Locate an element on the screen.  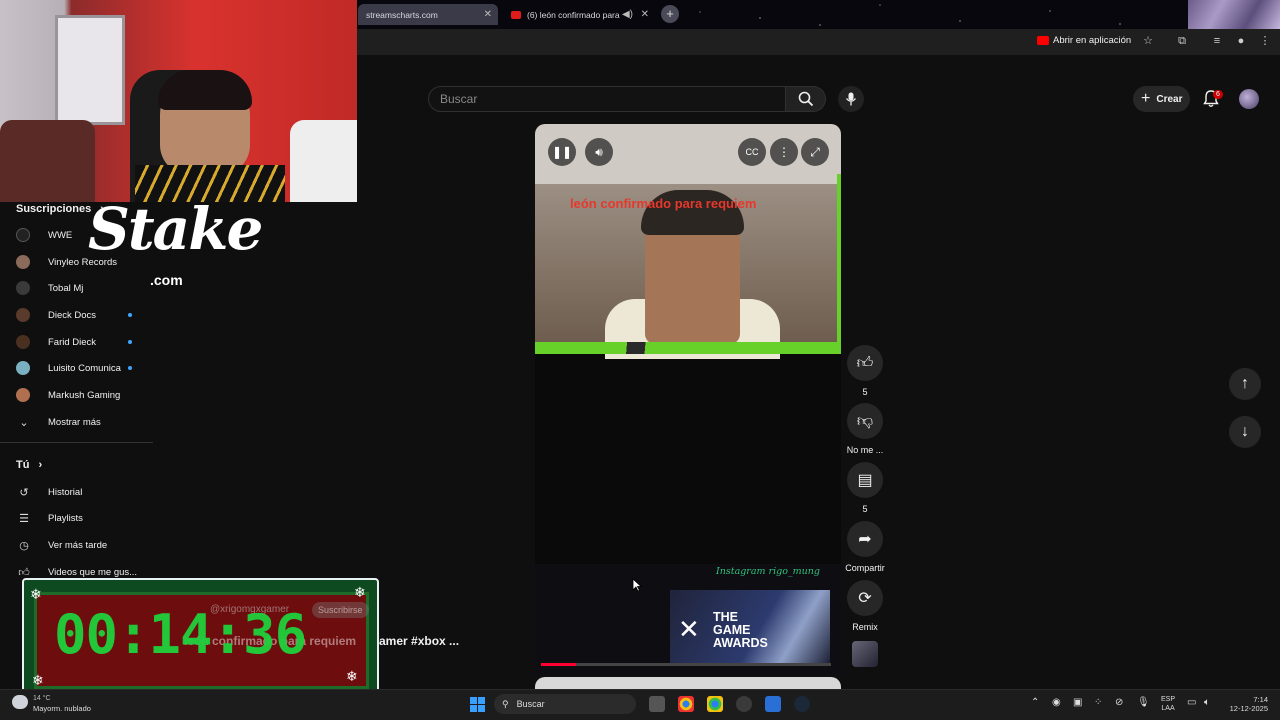
volume-button: 🔊︎ is located at coordinates (599, 152).